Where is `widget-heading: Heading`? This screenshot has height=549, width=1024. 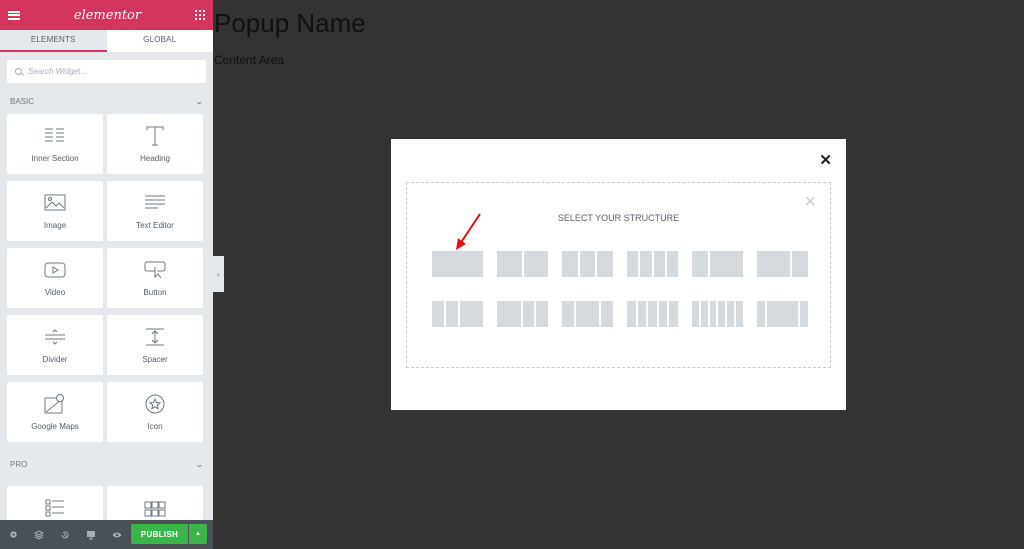 widget-heading: Heading is located at coordinates (155, 144).